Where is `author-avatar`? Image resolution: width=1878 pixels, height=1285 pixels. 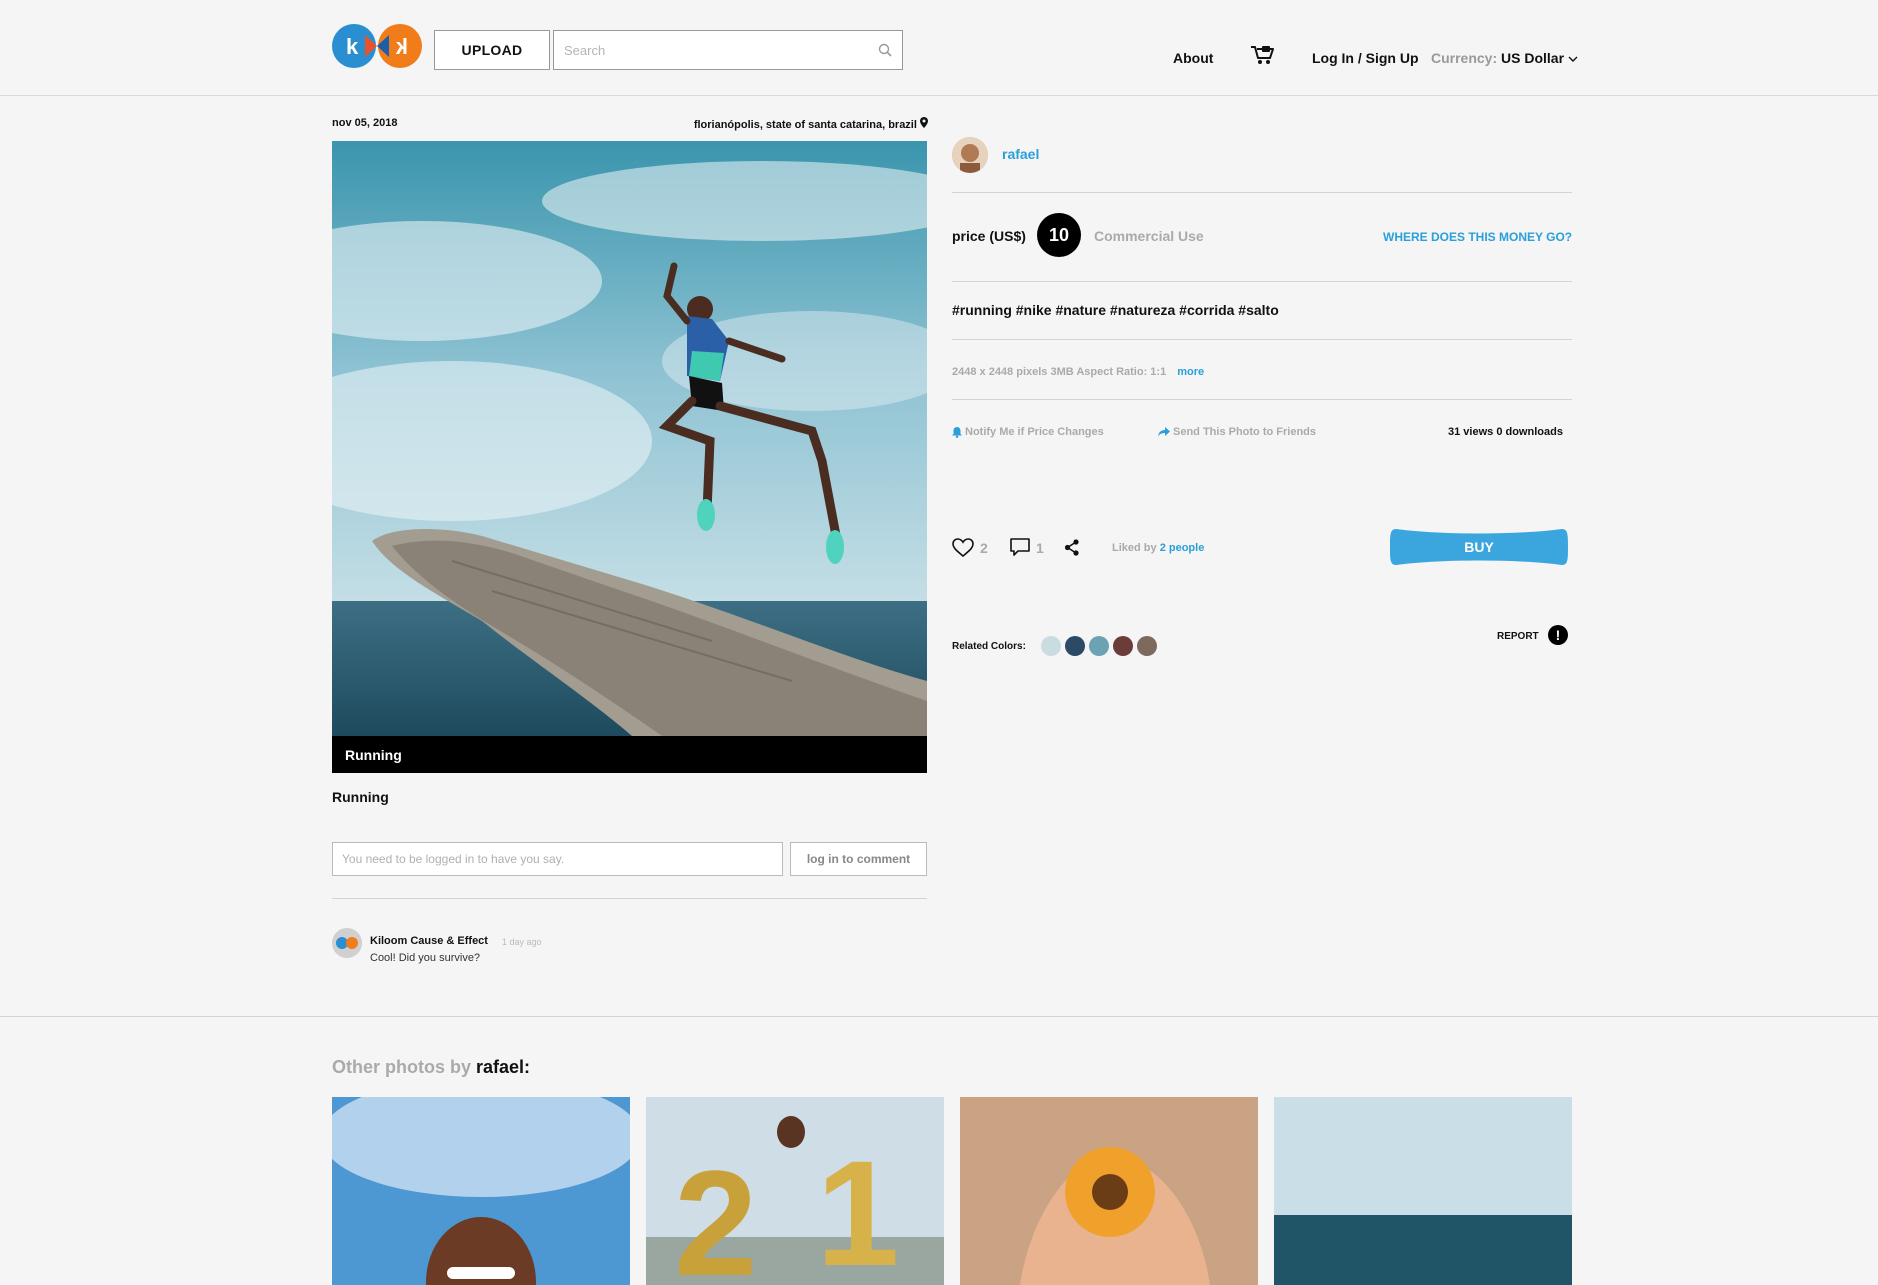 author-avatar is located at coordinates (970, 155).